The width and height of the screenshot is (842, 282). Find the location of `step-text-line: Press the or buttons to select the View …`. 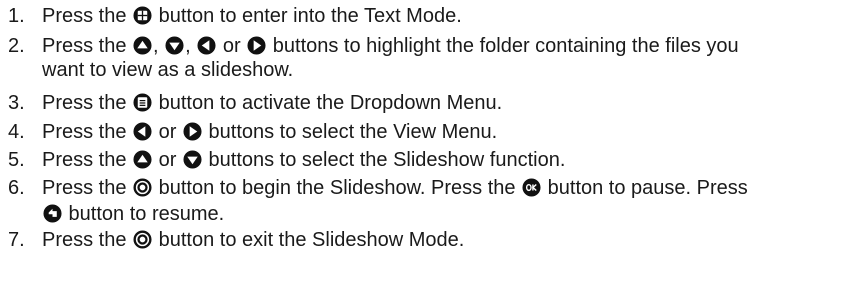

step-text-line: Press the or buttons to select the View … is located at coordinates (269, 132).